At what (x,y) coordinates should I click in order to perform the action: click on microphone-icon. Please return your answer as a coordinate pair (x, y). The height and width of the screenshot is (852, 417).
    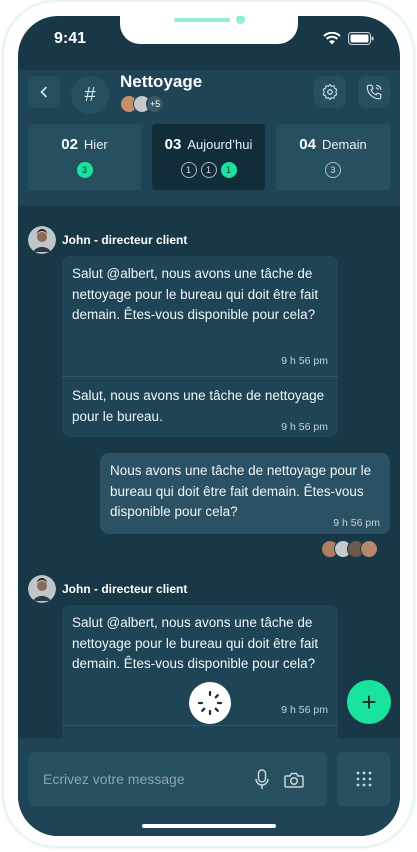
    Looking at the image, I should click on (262, 780).